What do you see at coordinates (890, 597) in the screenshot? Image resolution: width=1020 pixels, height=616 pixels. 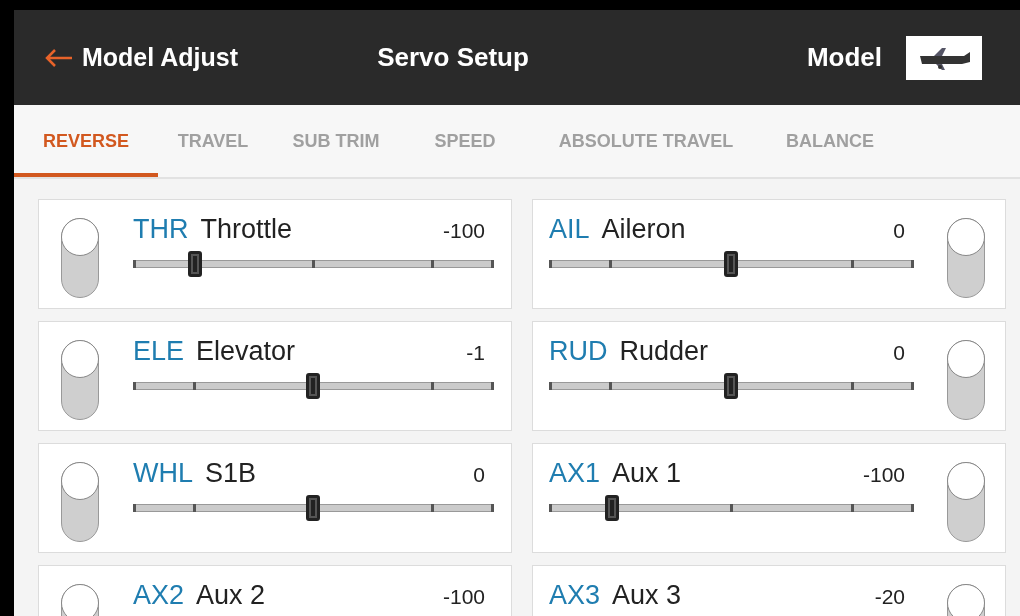 I see `channel-value: -20` at bounding box center [890, 597].